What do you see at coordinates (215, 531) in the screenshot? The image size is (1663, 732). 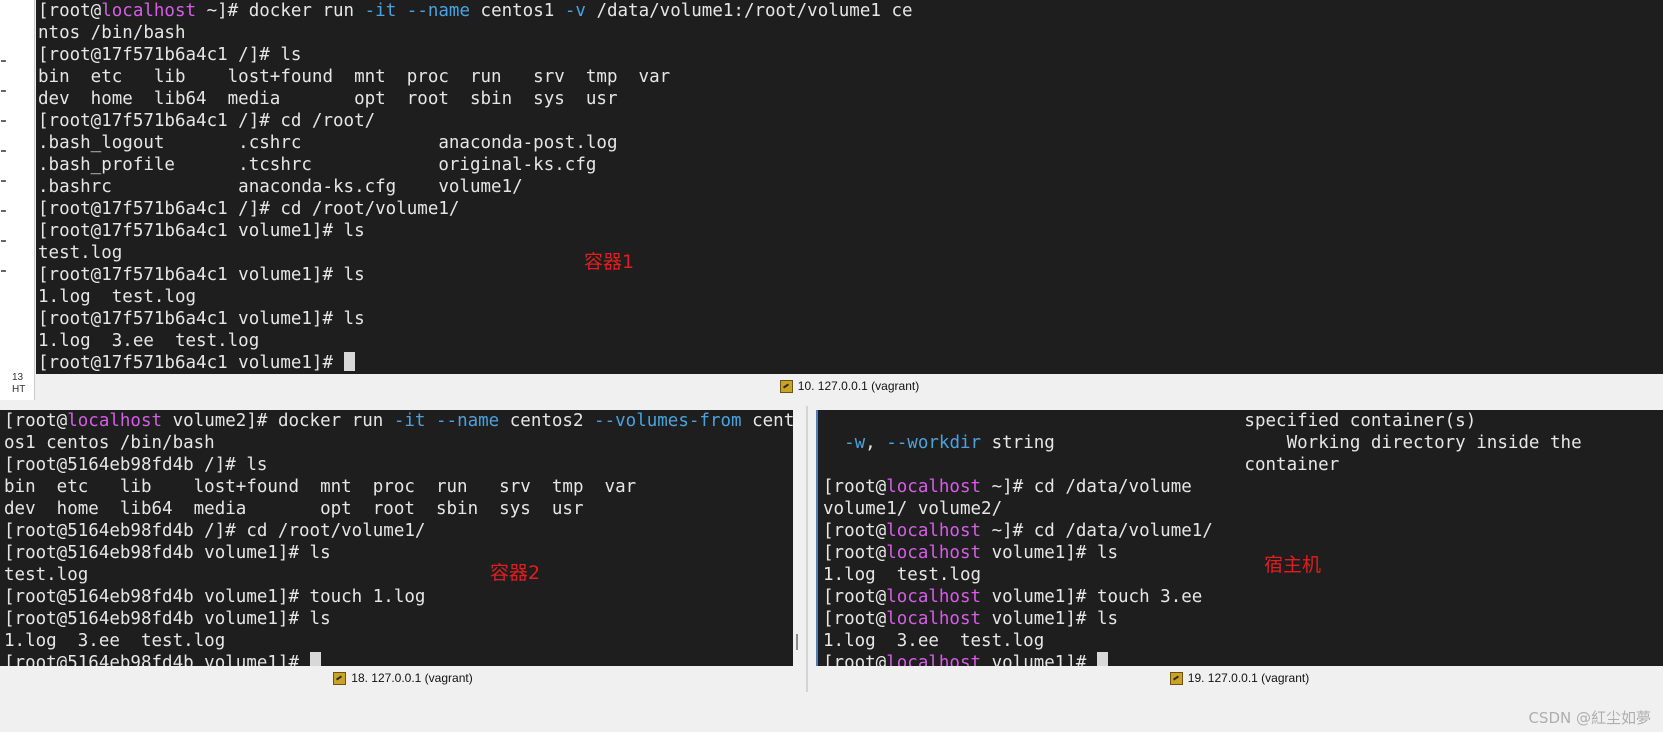 I see `terminal-text: [root@5164eb98fd4b /]# cd /root/volume1/` at bounding box center [215, 531].